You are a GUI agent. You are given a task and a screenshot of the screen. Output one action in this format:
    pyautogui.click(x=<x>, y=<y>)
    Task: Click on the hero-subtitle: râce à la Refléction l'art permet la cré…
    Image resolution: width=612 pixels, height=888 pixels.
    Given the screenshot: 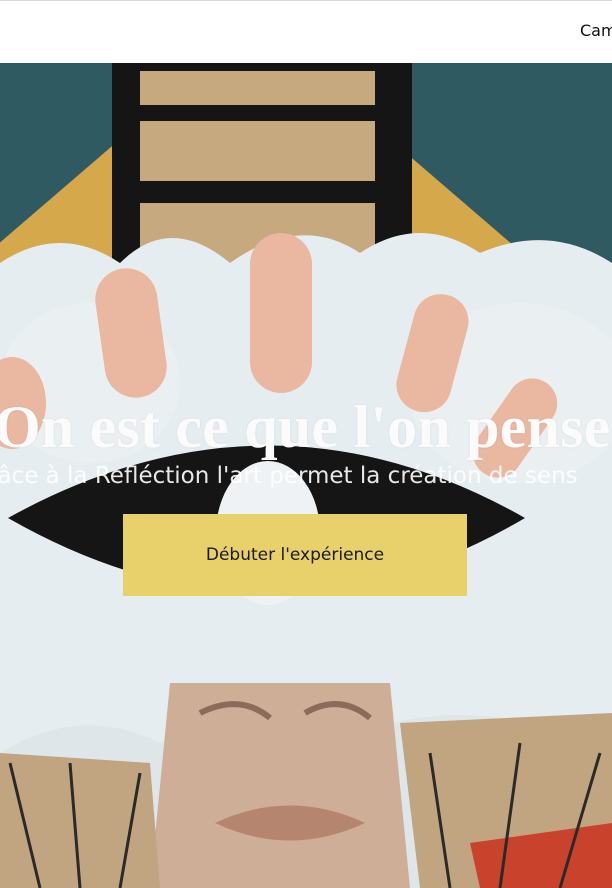 What is the action you would take?
    pyautogui.click(x=289, y=476)
    